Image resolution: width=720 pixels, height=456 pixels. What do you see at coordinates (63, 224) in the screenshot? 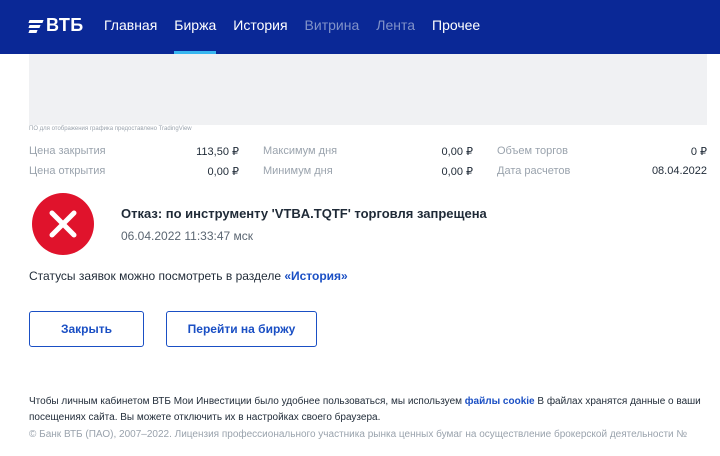
I see `error-cross-icon` at bounding box center [63, 224].